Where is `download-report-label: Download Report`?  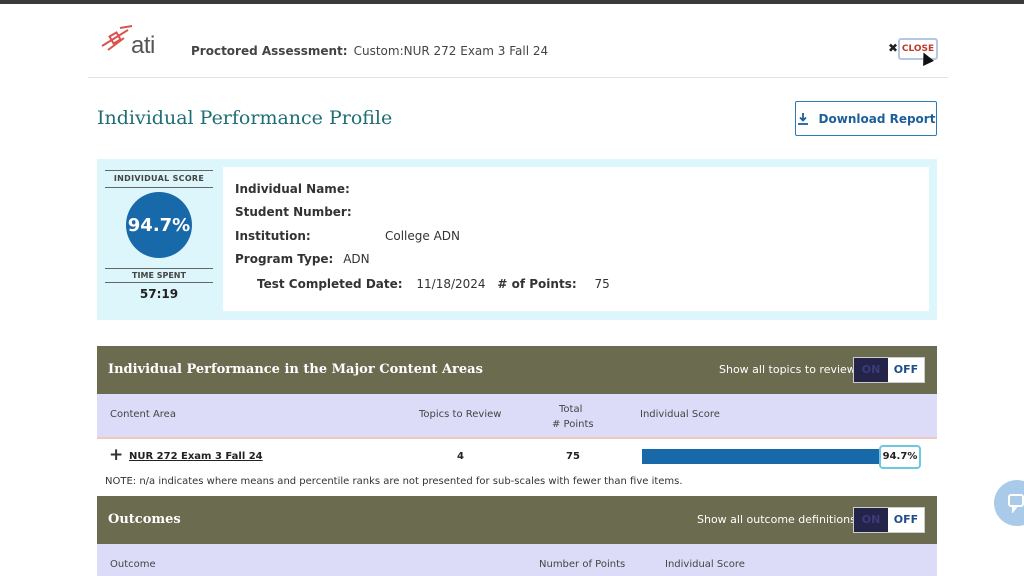
download-report-label: Download Report is located at coordinates (877, 118).